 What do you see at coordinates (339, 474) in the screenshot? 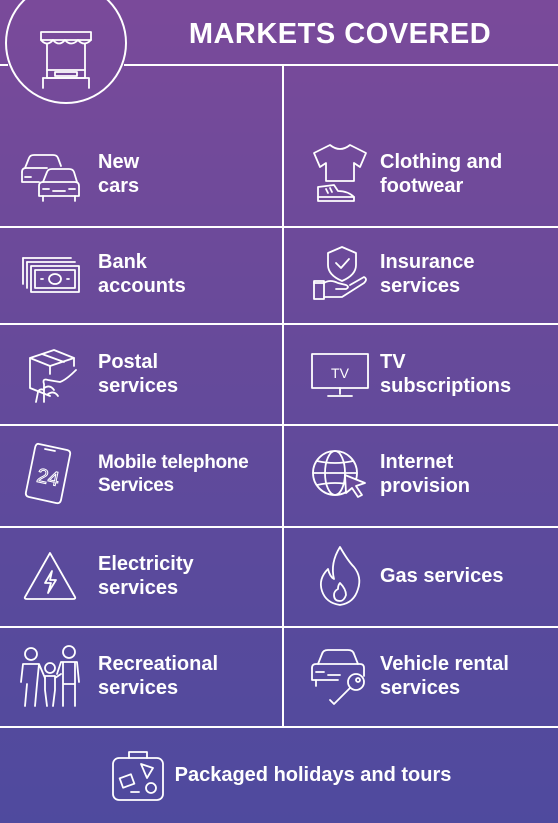
I see `globe-cursor-icon` at bounding box center [339, 474].